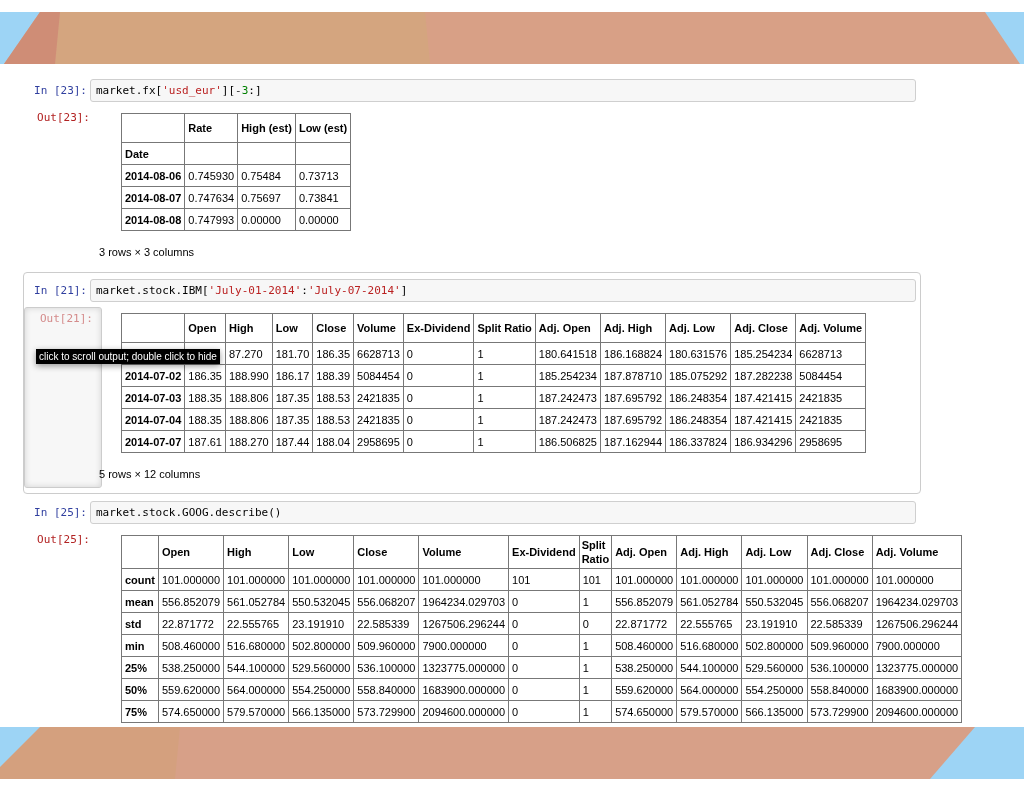 This screenshot has height=791, width=1024. I want to click on table-cell: 187.44, so click(292, 441).